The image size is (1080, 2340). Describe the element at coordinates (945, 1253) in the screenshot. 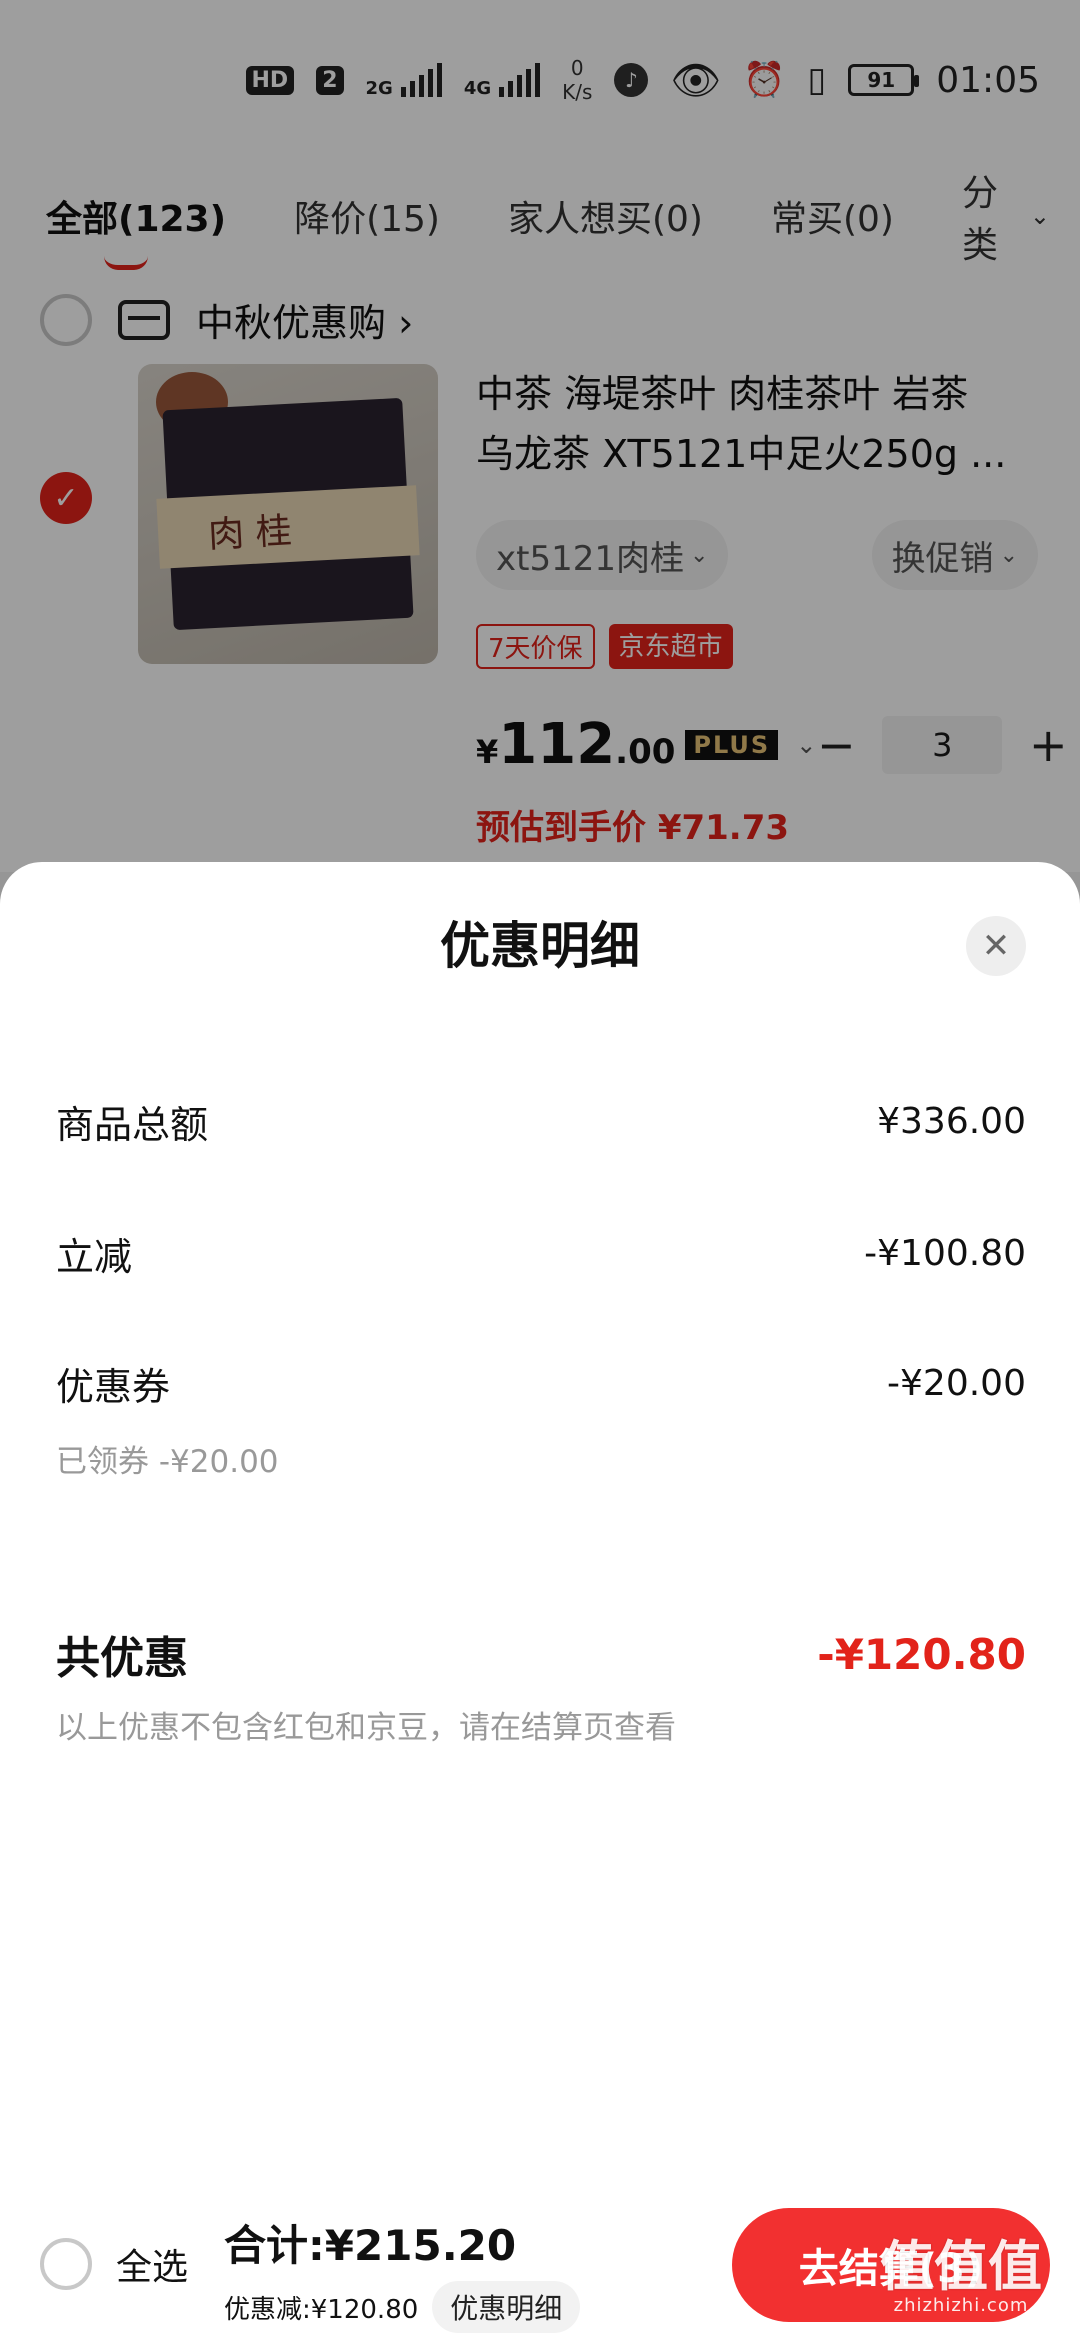

I see `instant-discount-value: -¥100.80` at that location.